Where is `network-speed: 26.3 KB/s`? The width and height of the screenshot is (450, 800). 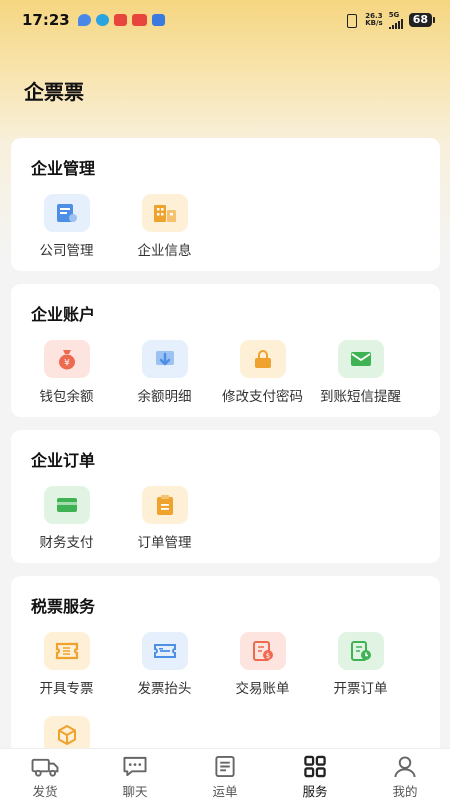
network-speed: 26.3 KB/s is located at coordinates (373, 20).